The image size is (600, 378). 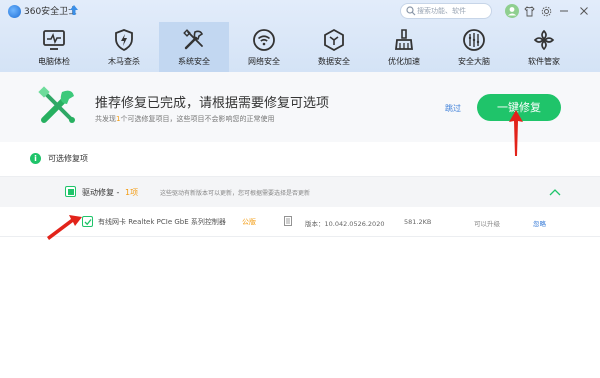 What do you see at coordinates (345, 224) in the screenshot?
I see `item-version: 版本：10.042.0526.2020` at bounding box center [345, 224].